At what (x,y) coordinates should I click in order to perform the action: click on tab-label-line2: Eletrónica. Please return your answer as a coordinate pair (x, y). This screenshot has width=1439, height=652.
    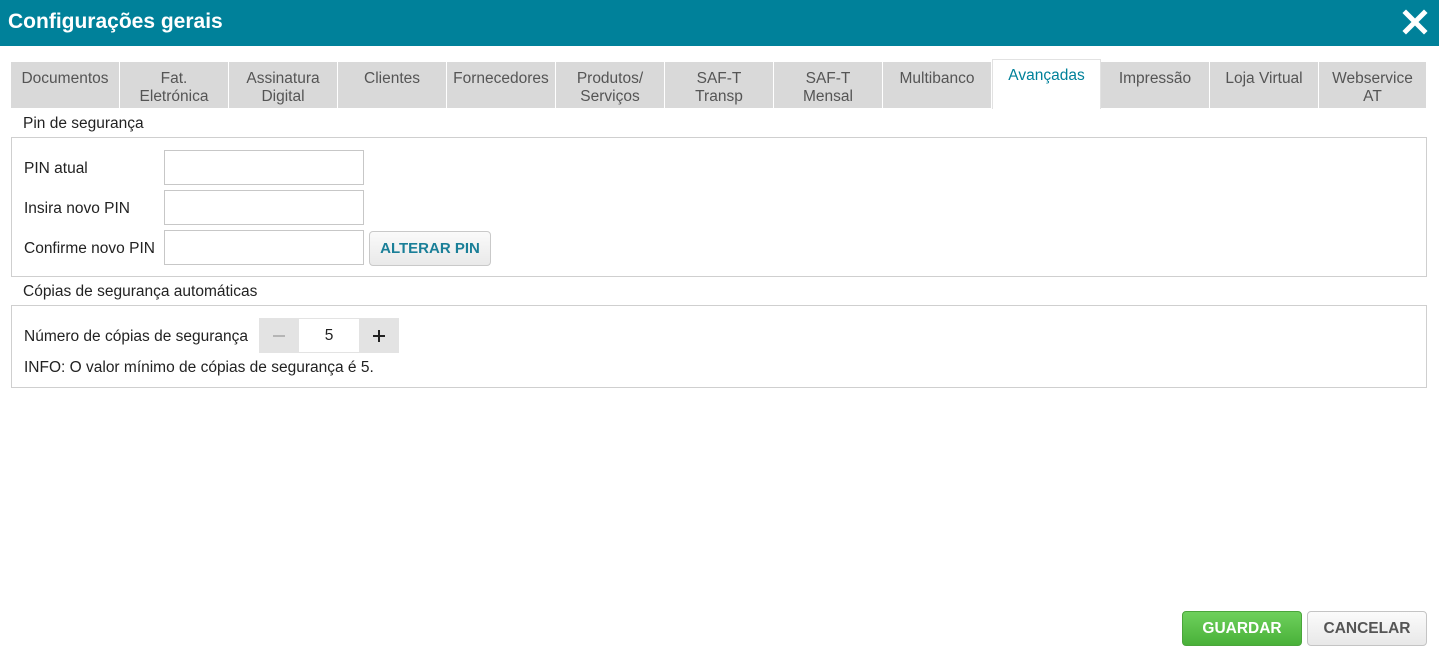
    Looking at the image, I should click on (174, 96).